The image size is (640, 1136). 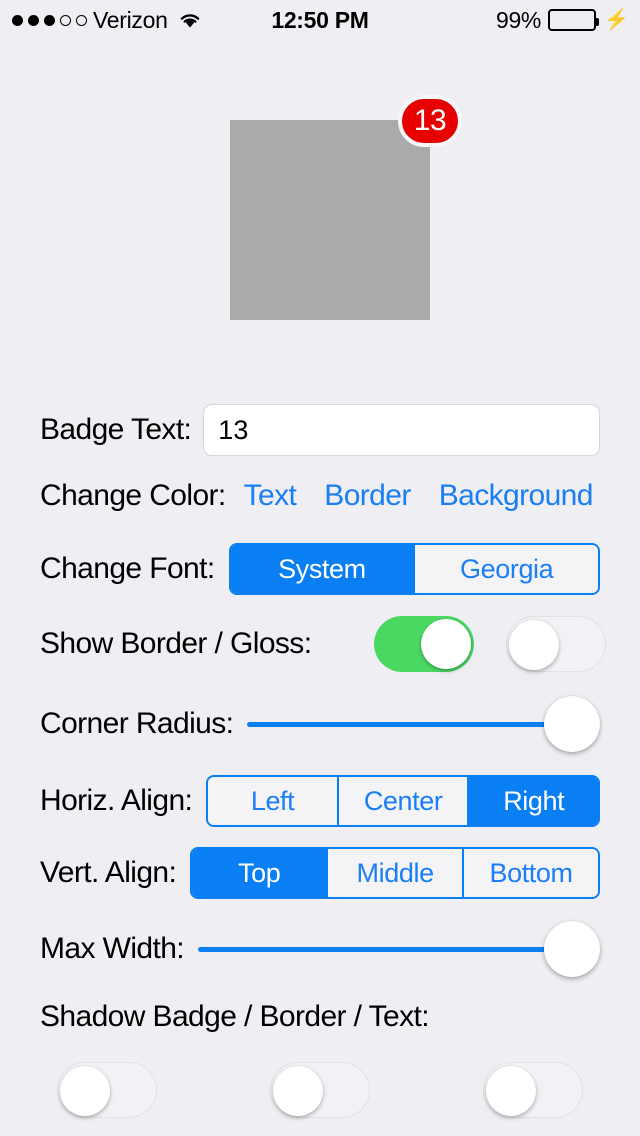 What do you see at coordinates (270, 496) in the screenshot?
I see `change-text-color-button: Text` at bounding box center [270, 496].